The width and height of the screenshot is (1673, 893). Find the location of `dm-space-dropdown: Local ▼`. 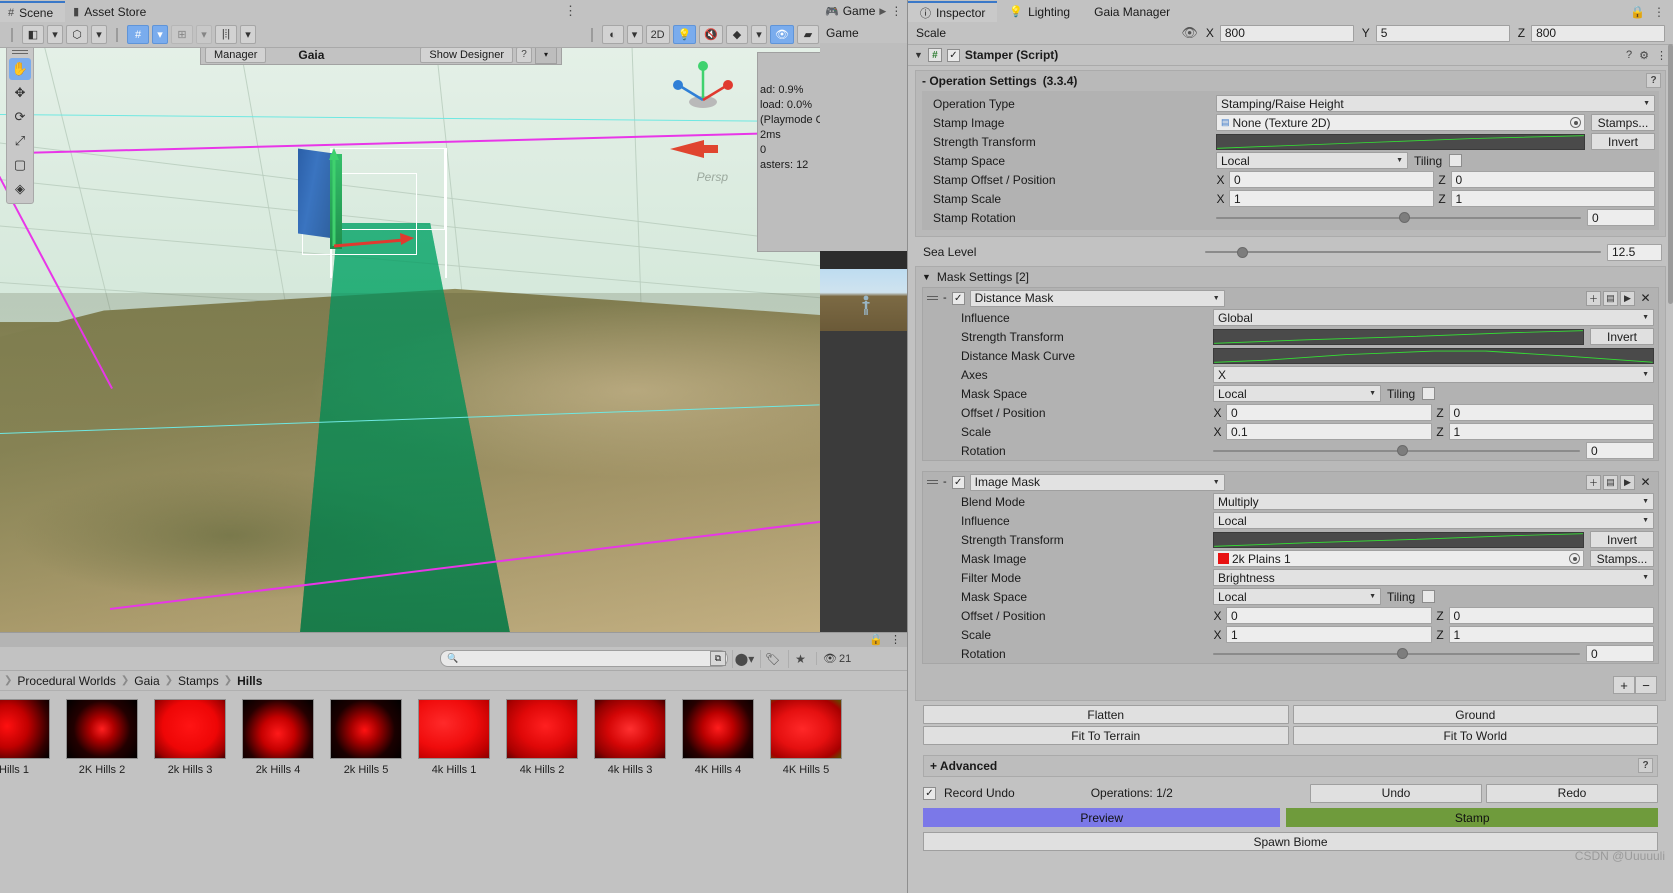

dm-space-dropdown: Local ▼ is located at coordinates (1297, 393).